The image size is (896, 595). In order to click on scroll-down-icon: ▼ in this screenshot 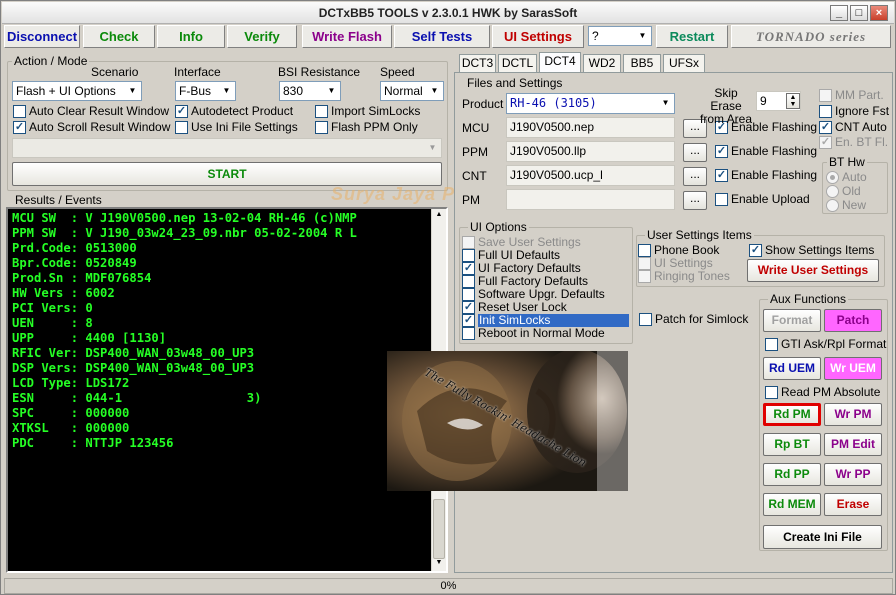, I will do `click(439, 564)`.